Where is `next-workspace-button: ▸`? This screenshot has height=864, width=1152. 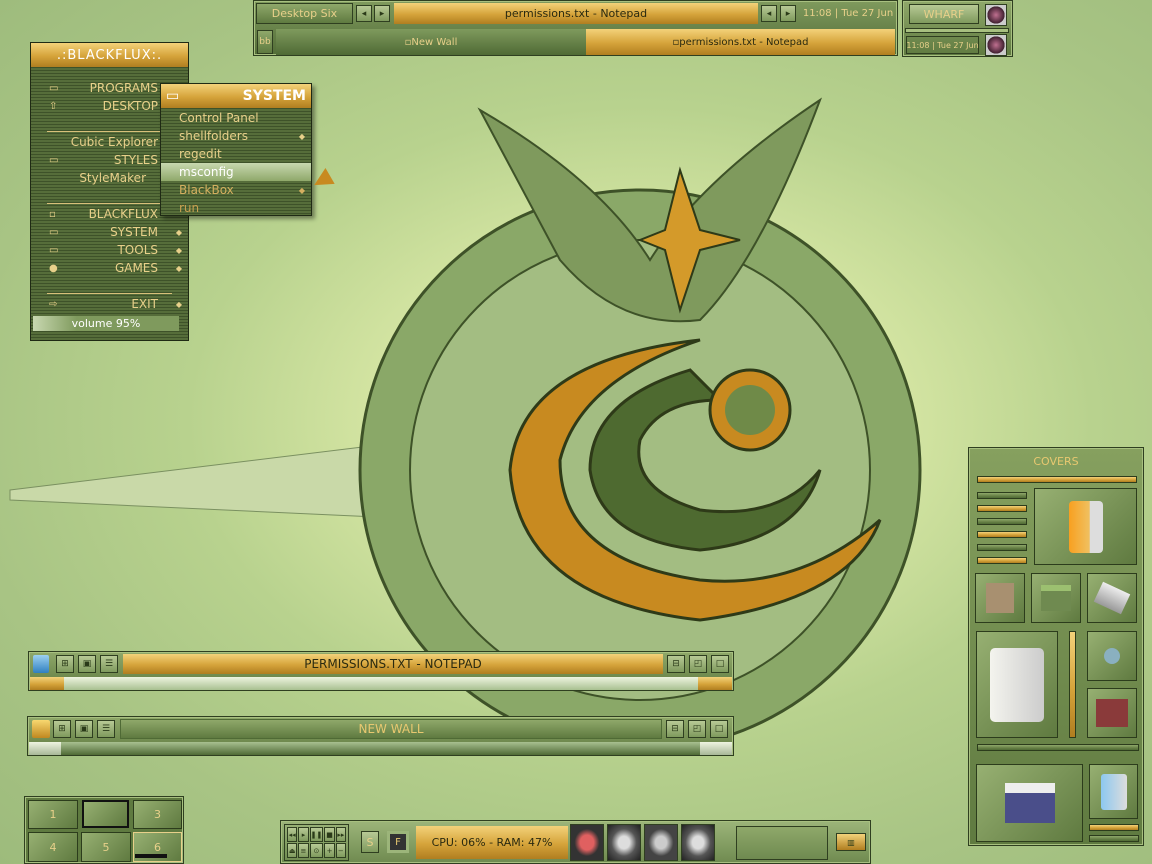 next-workspace-button: ▸ is located at coordinates (382, 13).